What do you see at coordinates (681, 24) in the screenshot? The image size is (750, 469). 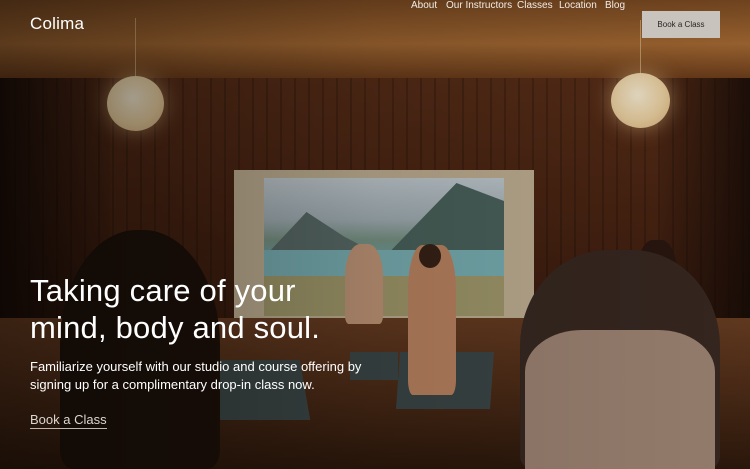 I see `book-a-class-button: Book a Class` at bounding box center [681, 24].